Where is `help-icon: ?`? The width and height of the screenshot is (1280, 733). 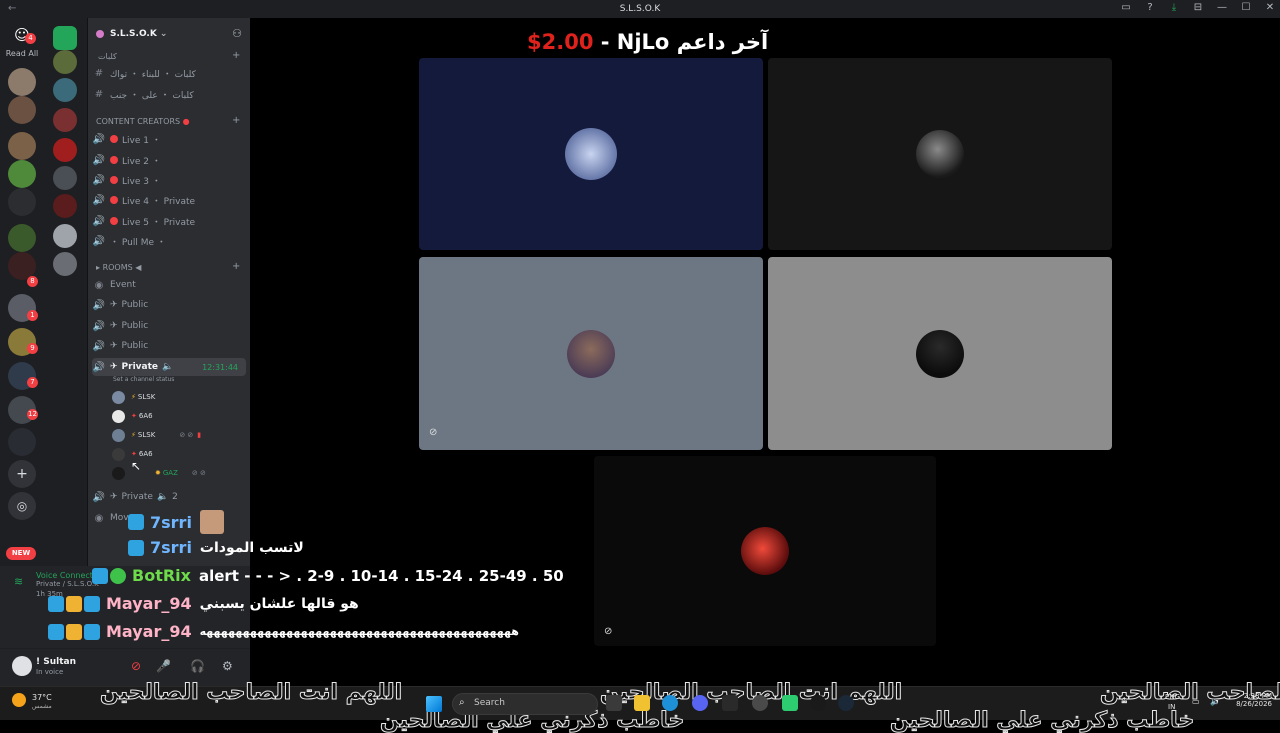 help-icon: ? is located at coordinates (1150, 7).